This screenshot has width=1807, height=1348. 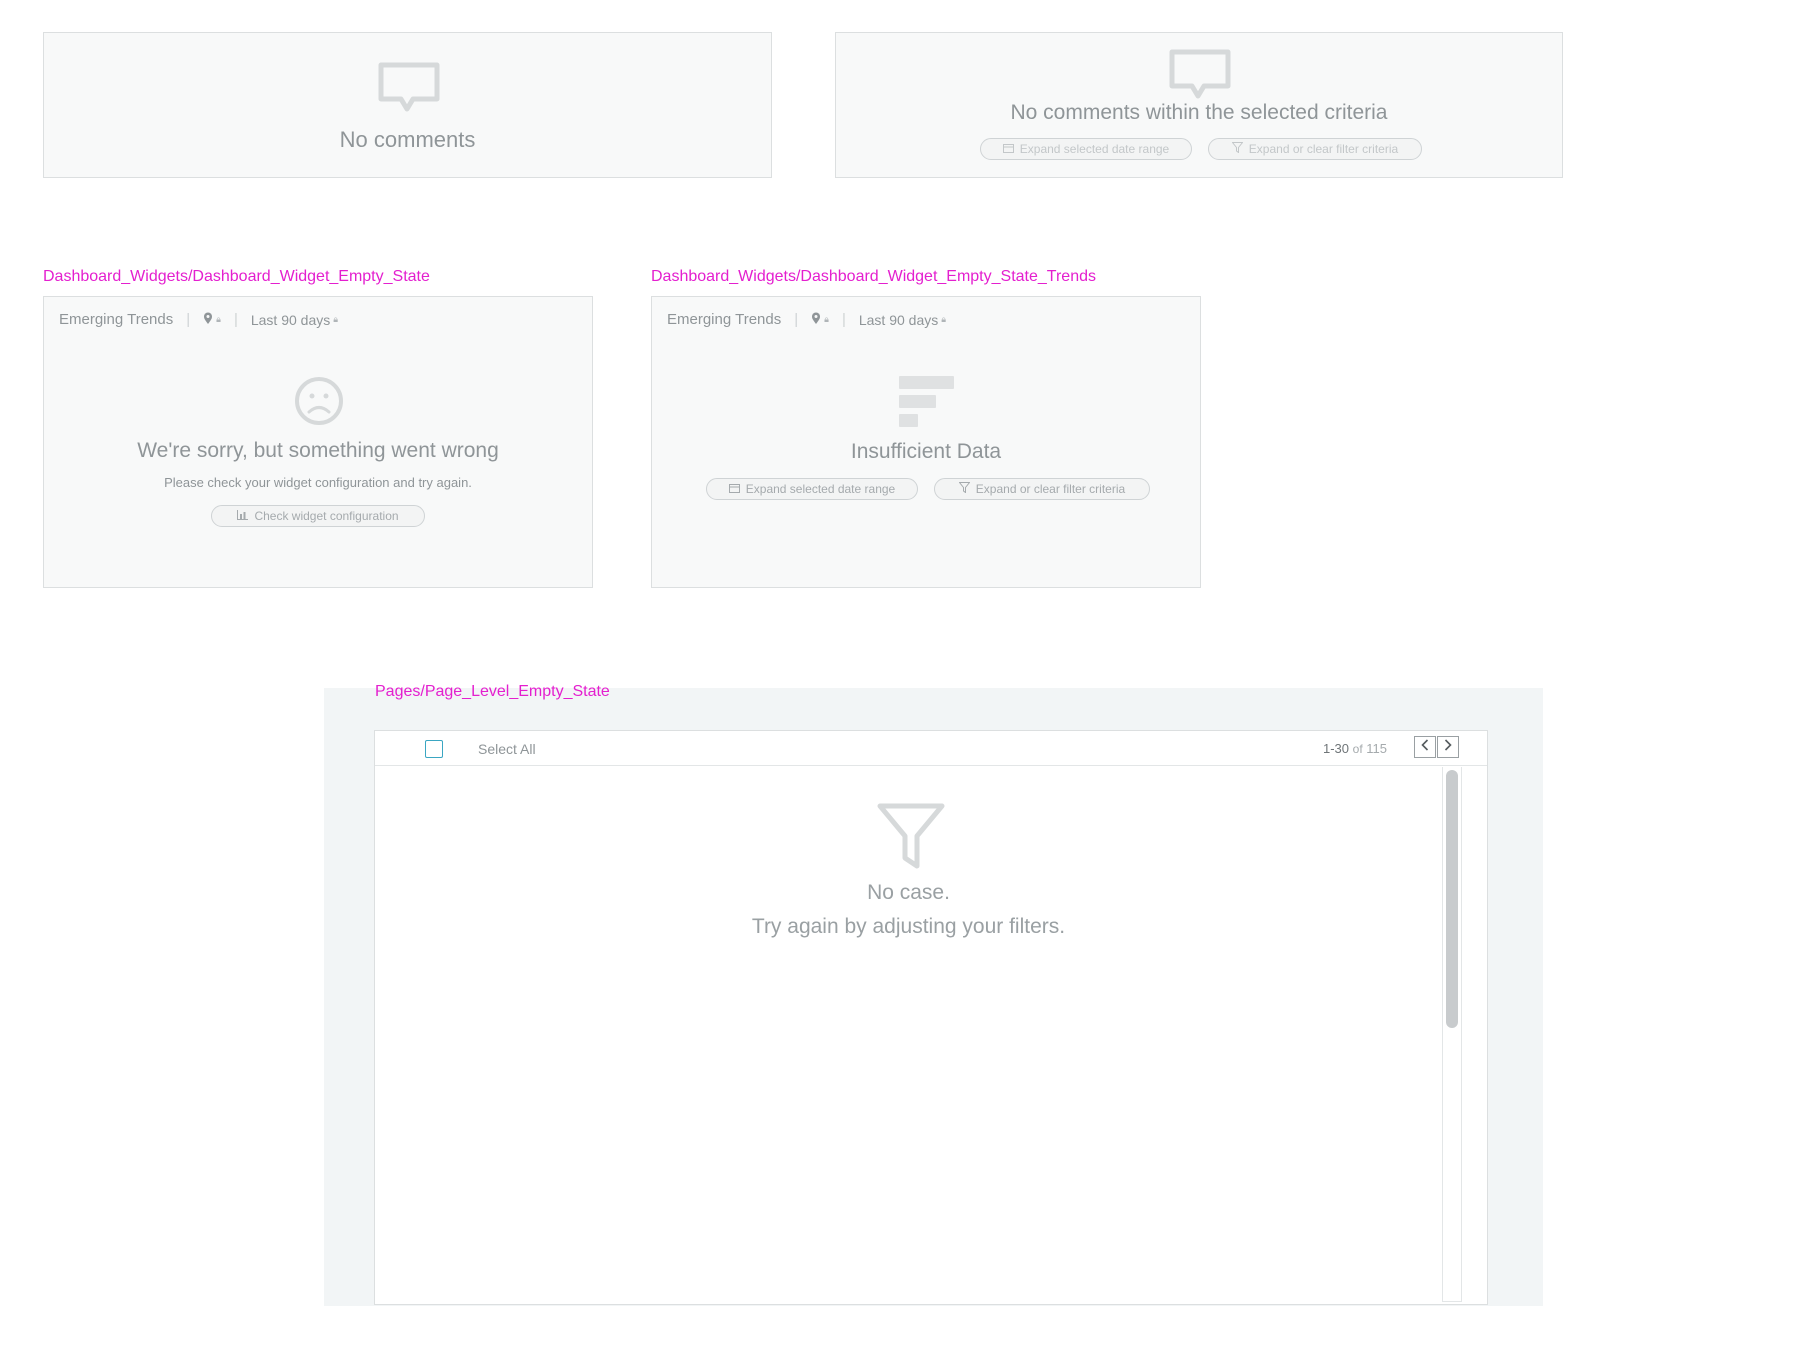 What do you see at coordinates (1377, 748) in the screenshot?
I see `page-total: 115` at bounding box center [1377, 748].